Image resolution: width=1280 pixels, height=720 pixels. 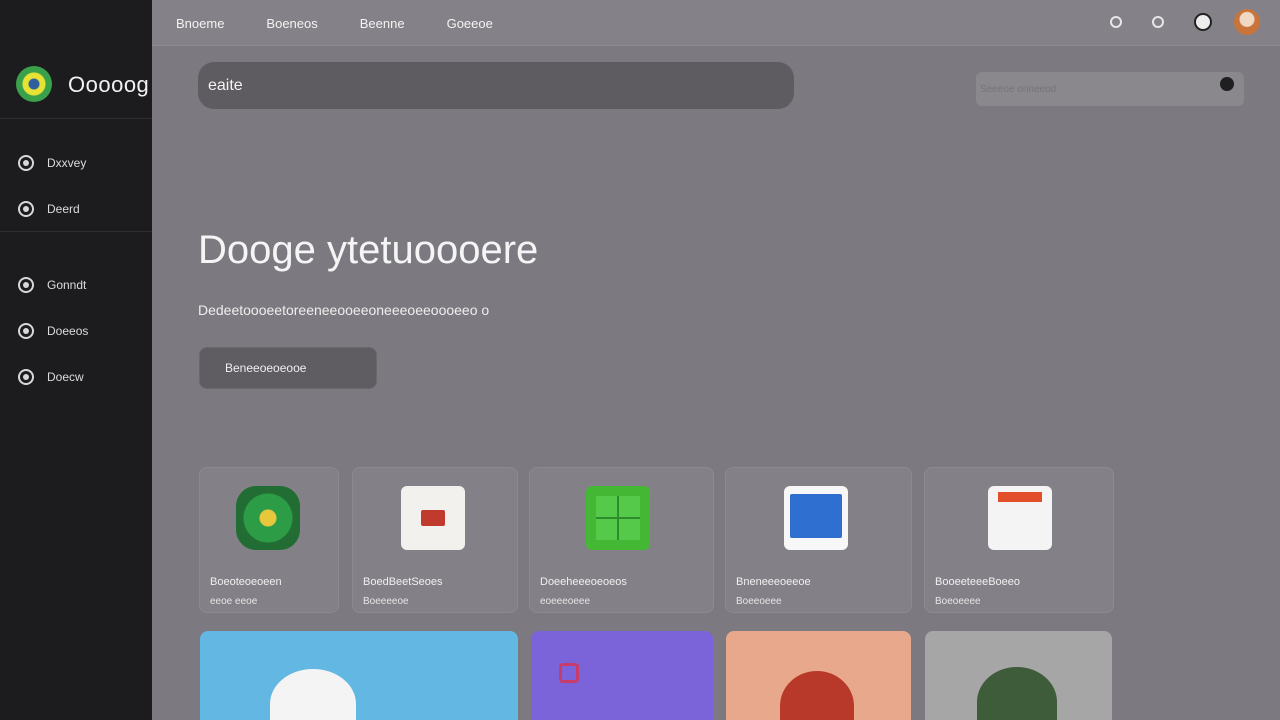 I want to click on app-card: BooeeteeeBoeeo Boeoeeee, so click(x=1019, y=540).